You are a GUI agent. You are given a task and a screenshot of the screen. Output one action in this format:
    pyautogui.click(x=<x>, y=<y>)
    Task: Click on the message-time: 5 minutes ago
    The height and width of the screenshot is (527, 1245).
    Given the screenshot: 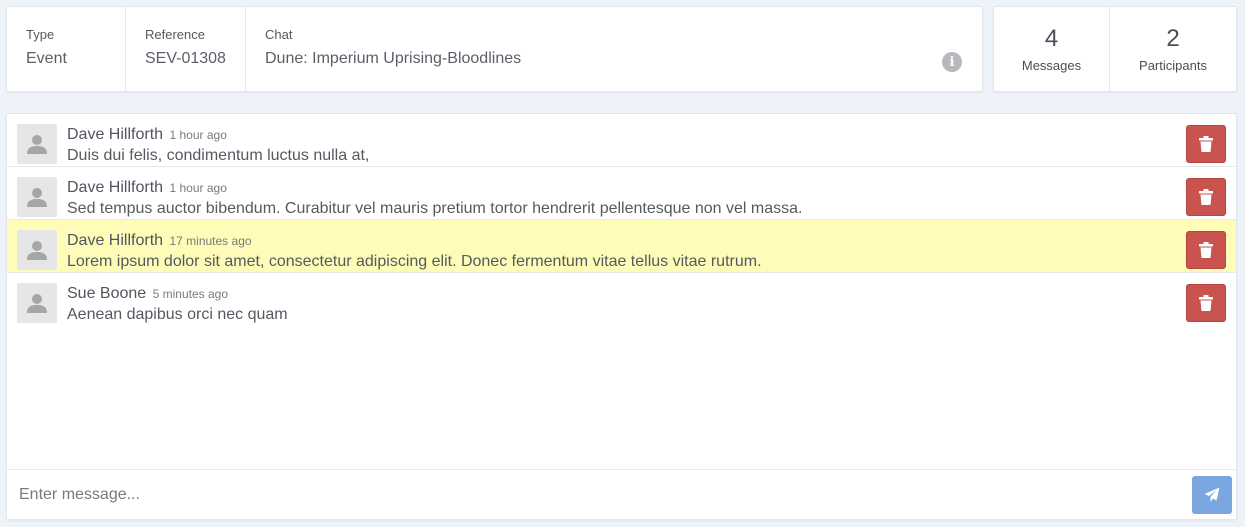 What is the action you would take?
    pyautogui.click(x=190, y=294)
    